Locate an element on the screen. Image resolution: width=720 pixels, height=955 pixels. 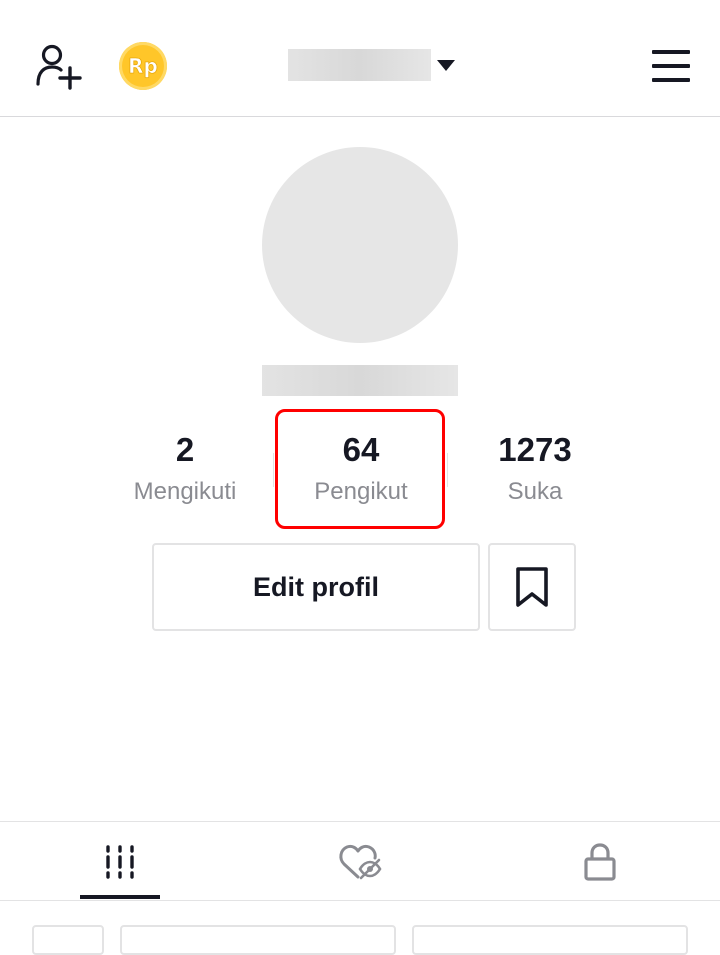
profile-tabs is located at coordinates (360, 861).